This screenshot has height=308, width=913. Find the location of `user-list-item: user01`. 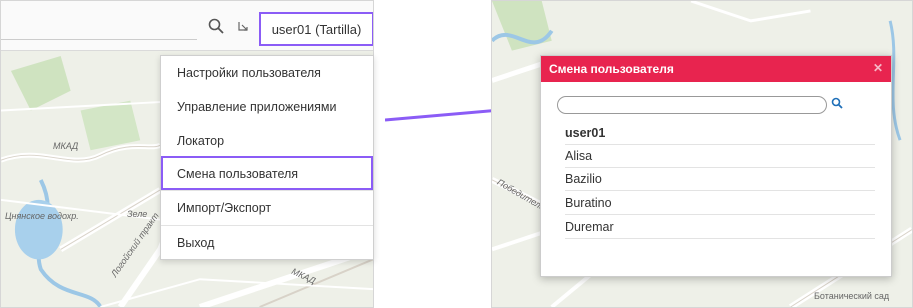

user-list-item: user01 is located at coordinates (720, 133).